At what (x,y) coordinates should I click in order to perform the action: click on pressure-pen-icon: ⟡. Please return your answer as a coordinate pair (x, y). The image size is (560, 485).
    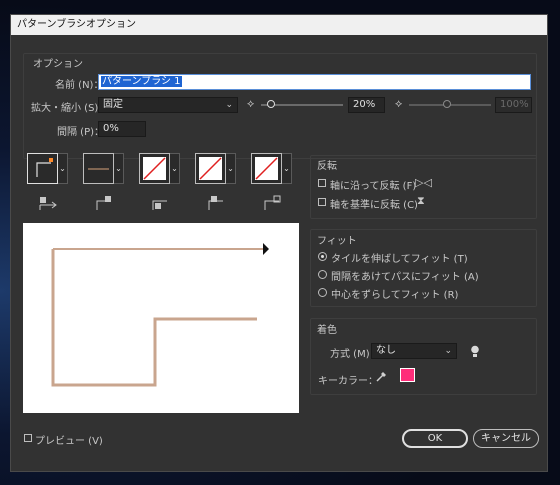
    Looking at the image, I should click on (251, 103).